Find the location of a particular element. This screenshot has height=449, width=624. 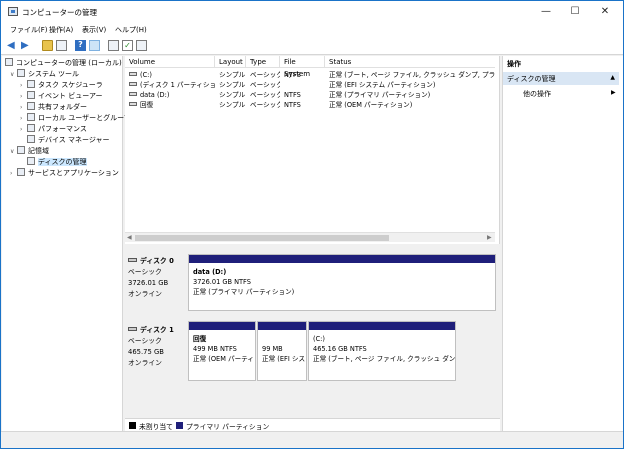

disk-management-icon is located at coordinates (31, 161).